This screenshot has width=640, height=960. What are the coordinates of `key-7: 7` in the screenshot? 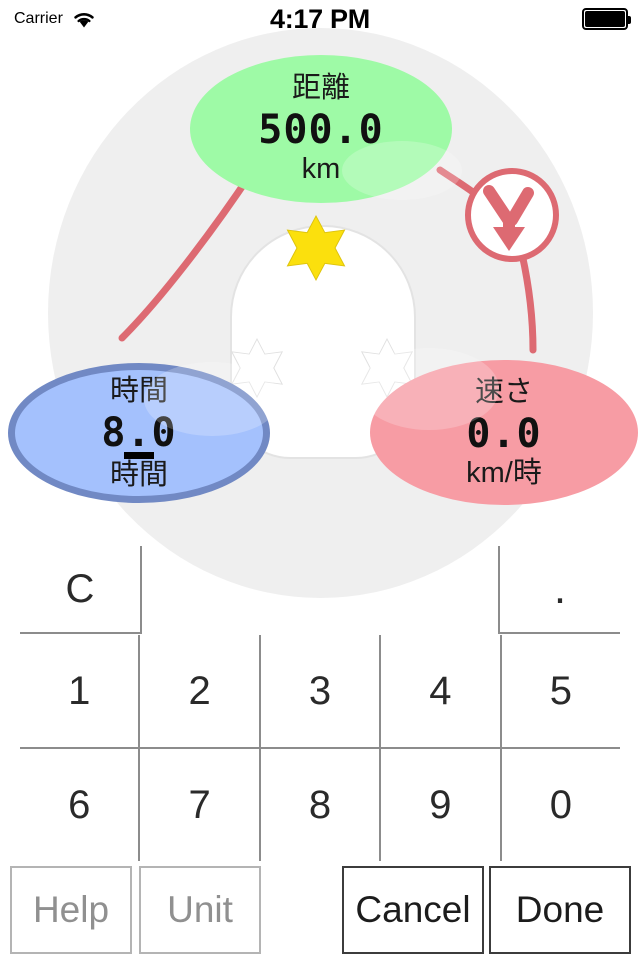 It's located at (200, 805).